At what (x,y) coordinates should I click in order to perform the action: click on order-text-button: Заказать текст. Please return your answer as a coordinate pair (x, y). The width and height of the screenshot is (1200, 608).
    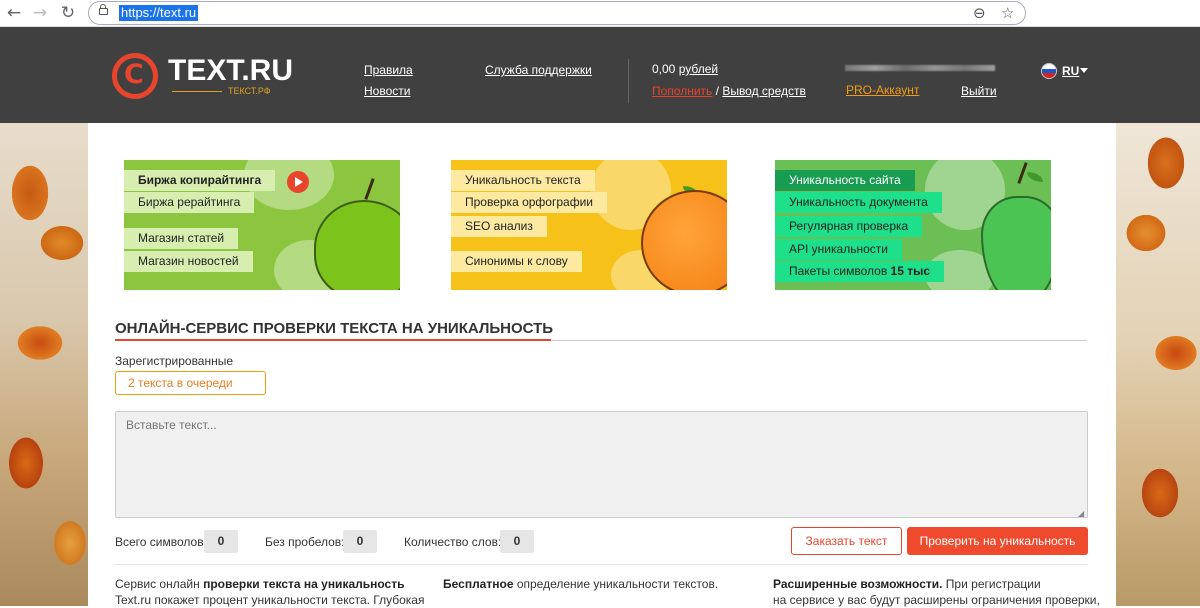
    Looking at the image, I should click on (846, 541).